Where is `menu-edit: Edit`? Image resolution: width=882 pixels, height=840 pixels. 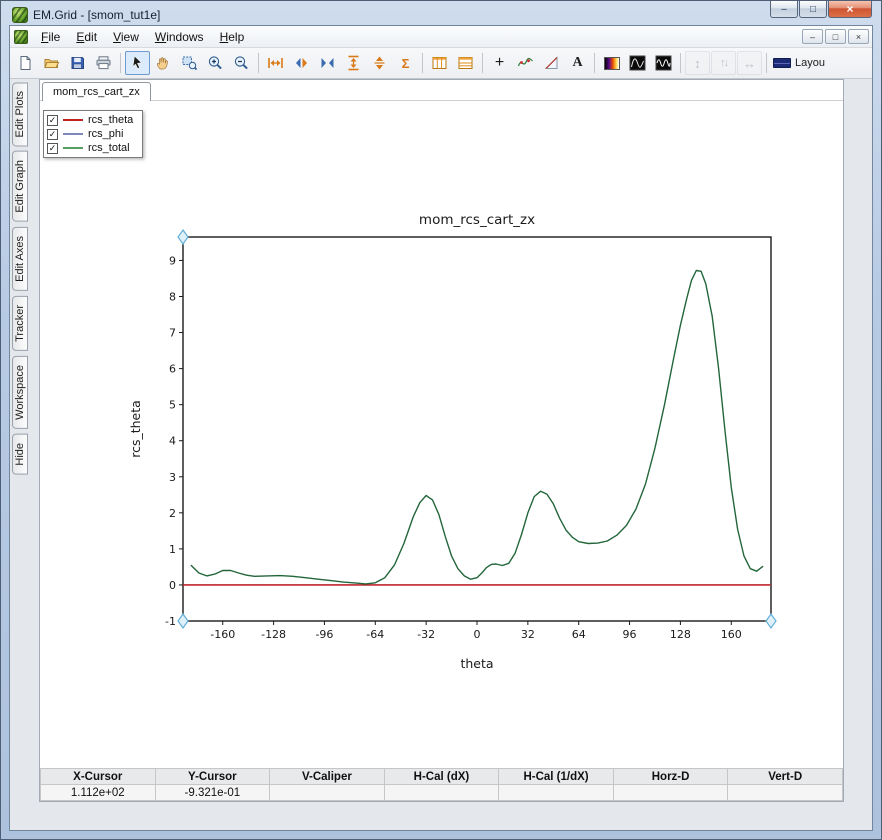
menu-edit: Edit is located at coordinates (86, 37).